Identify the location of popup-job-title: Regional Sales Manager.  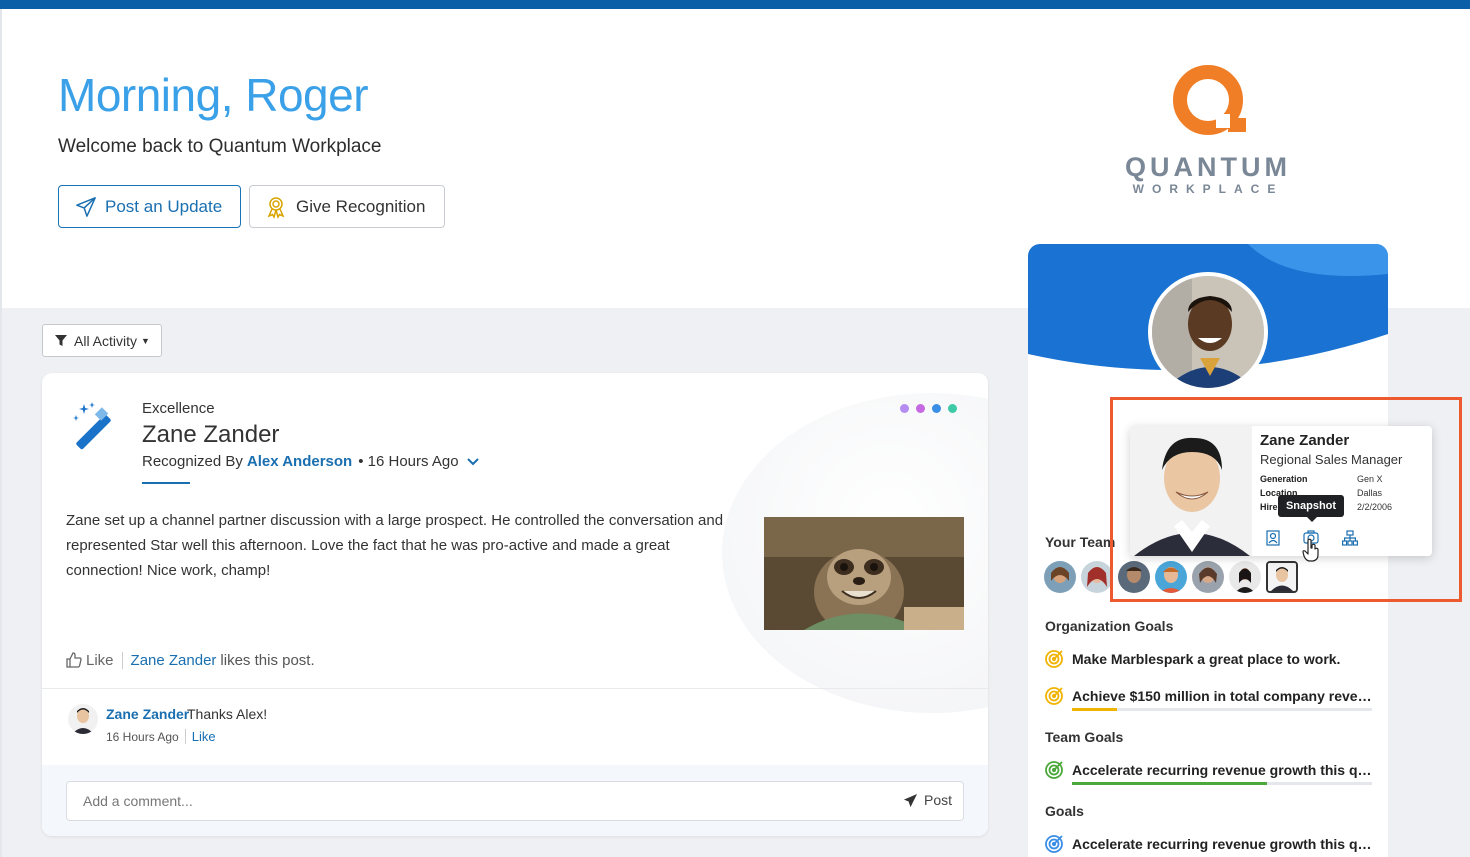
(1331, 459).